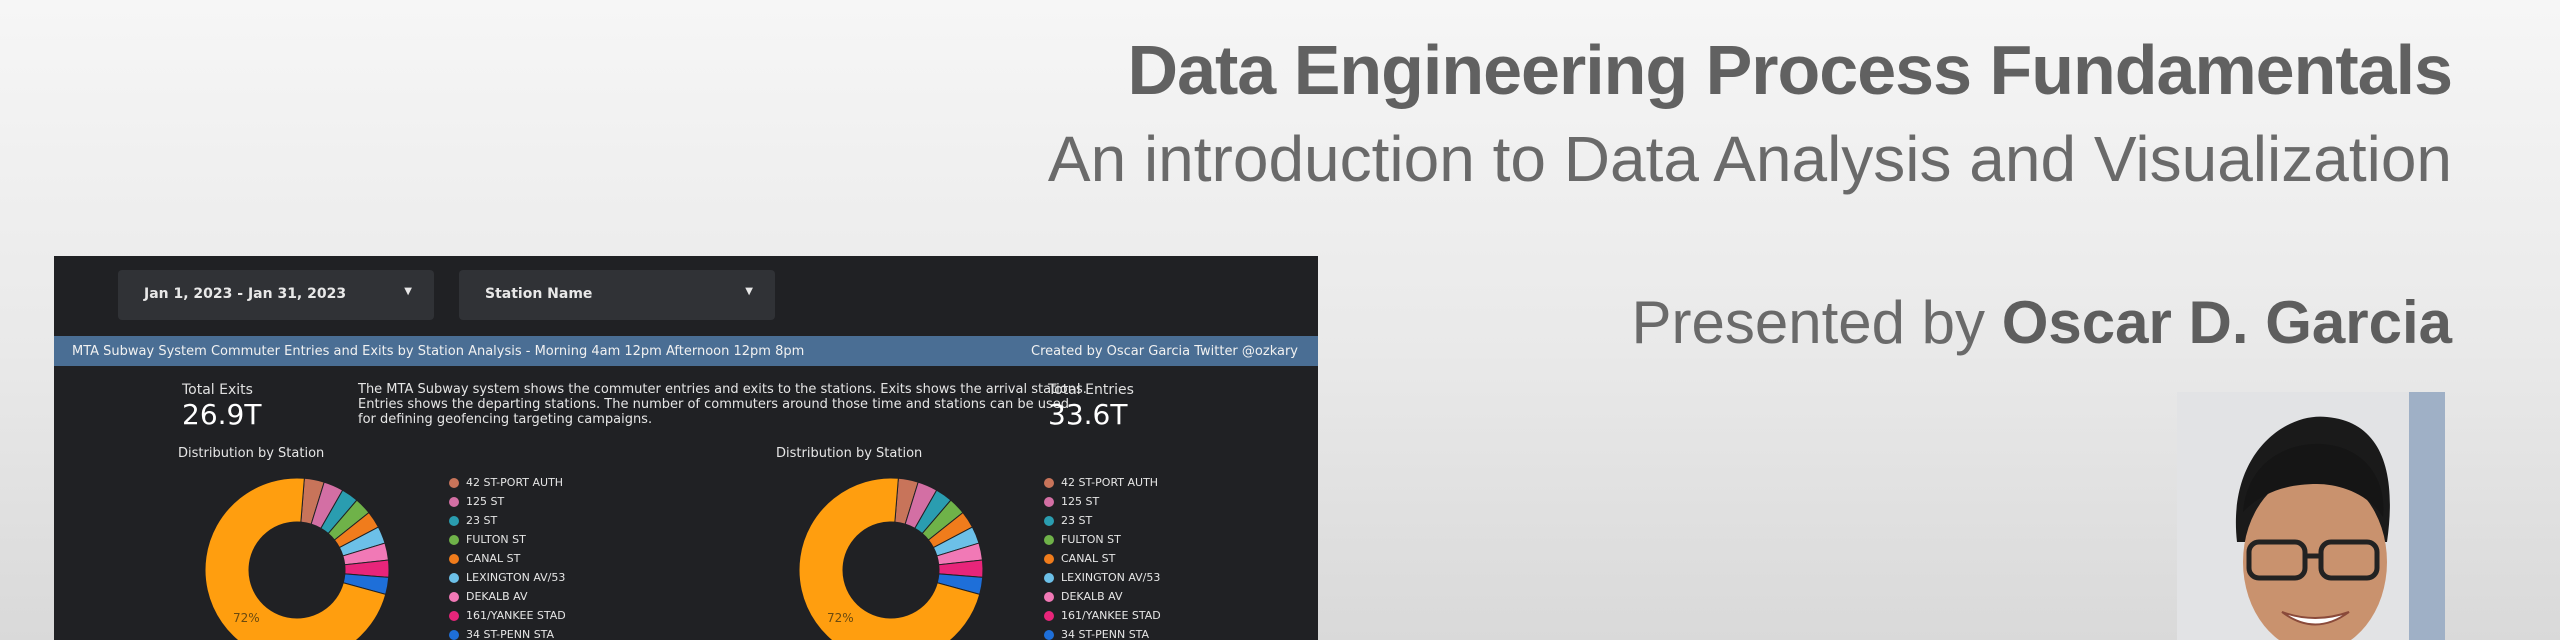 This screenshot has width=2560, height=640. What do you see at coordinates (245, 294) in the screenshot?
I see `date-range-value: Jan 1, 2023 - Jan 31, 2023` at bounding box center [245, 294].